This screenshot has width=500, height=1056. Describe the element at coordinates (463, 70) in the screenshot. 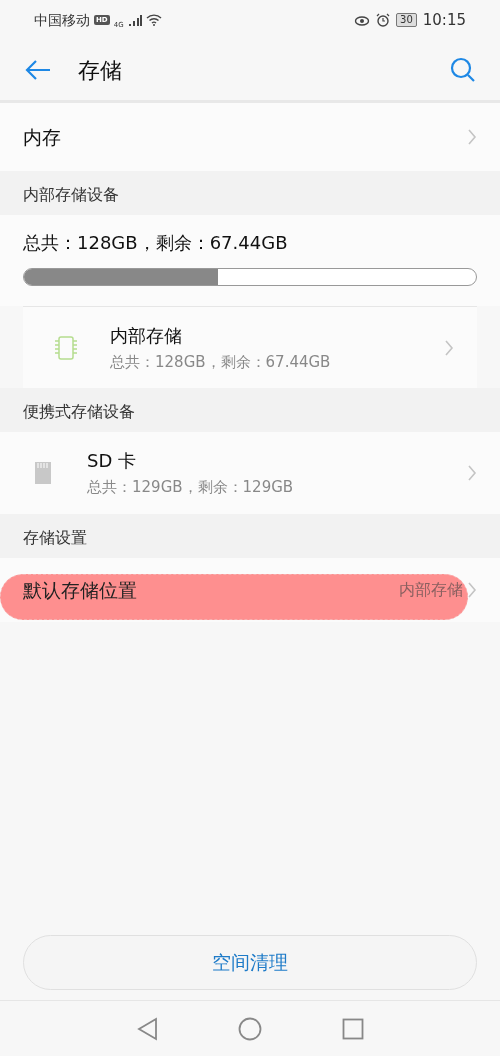

I see `search-icon` at that location.